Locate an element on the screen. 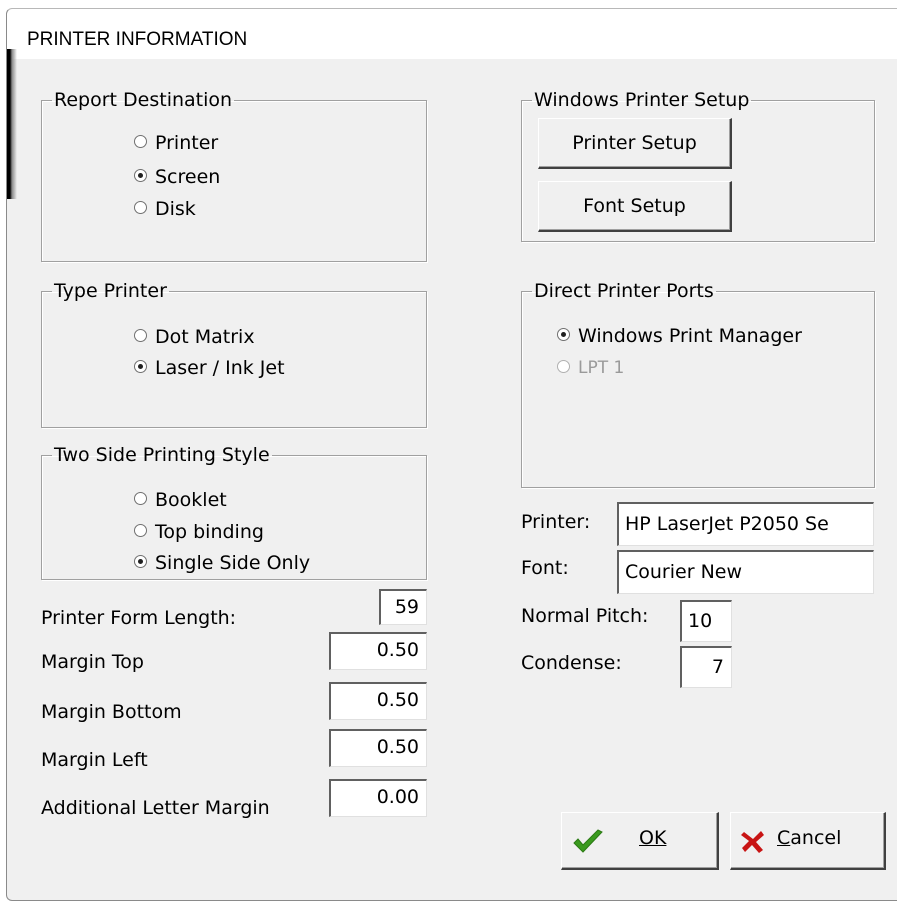 The height and width of the screenshot is (911, 897). type-printer-group: Type Printer Dot Matrix Laser / Ink Jet is located at coordinates (234, 354).